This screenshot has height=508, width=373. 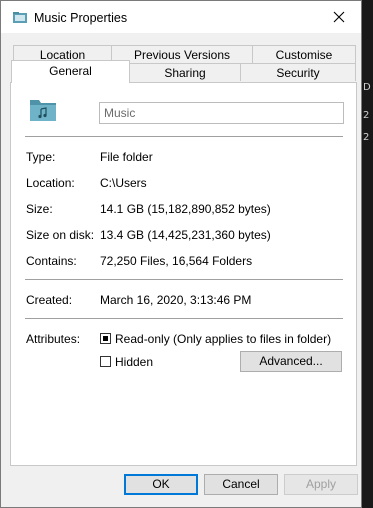 What do you see at coordinates (367, 254) in the screenshot?
I see `background-app-edge: D 2 2` at bounding box center [367, 254].